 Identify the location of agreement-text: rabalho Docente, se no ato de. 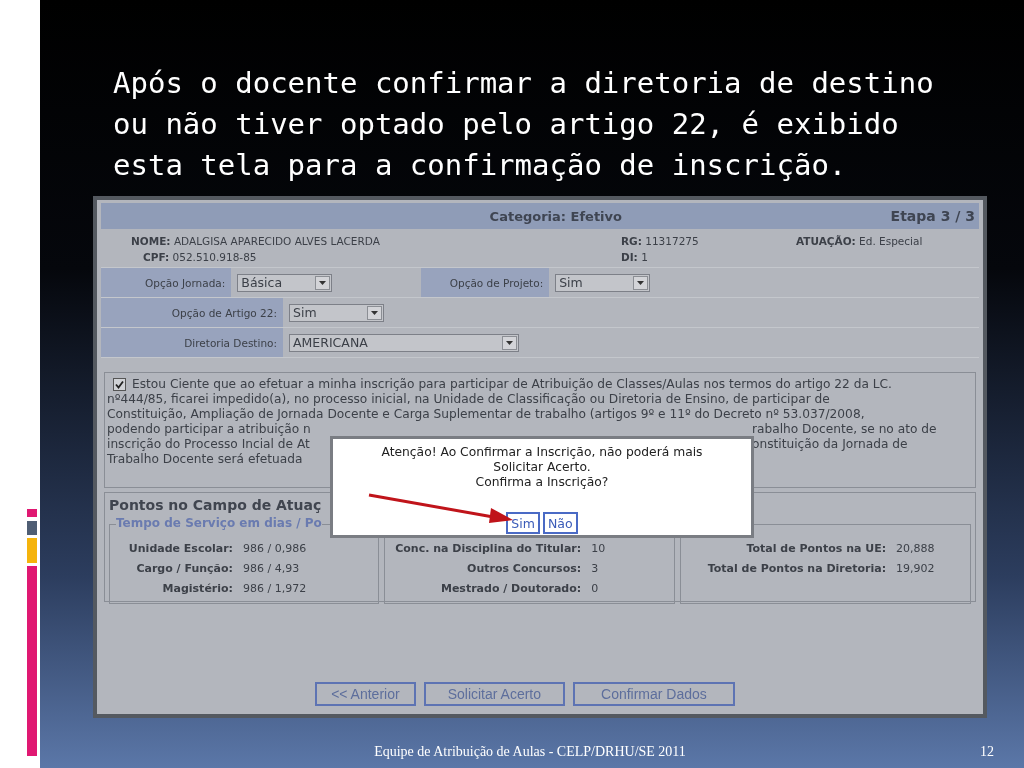
(844, 429).